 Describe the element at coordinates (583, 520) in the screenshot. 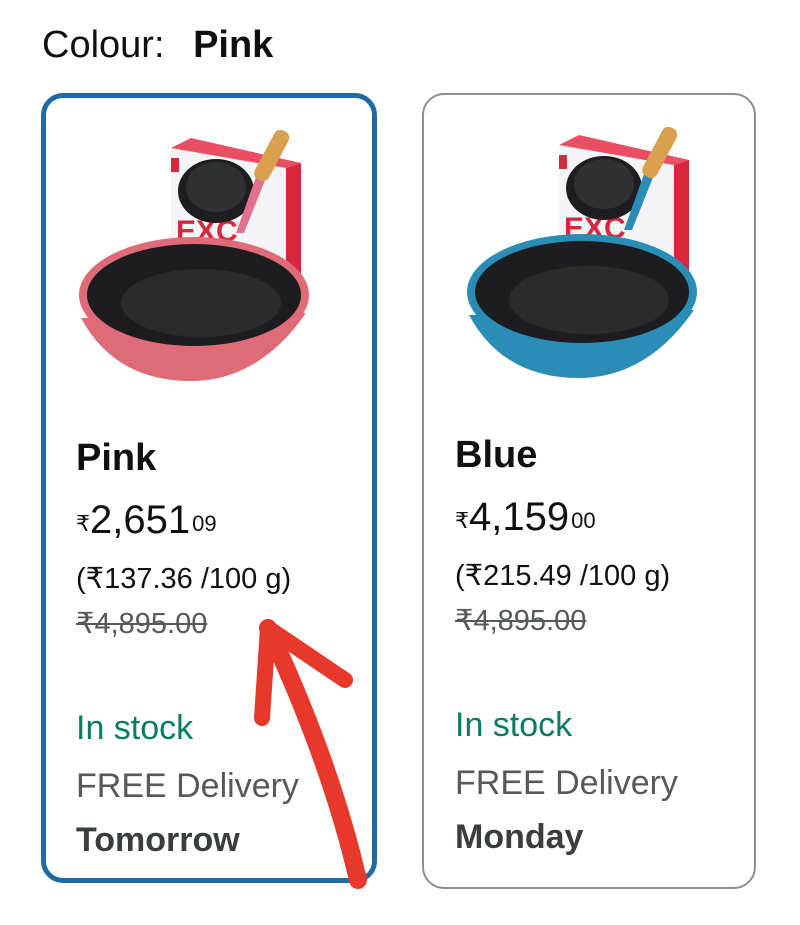

I see `price-fraction: 00` at that location.